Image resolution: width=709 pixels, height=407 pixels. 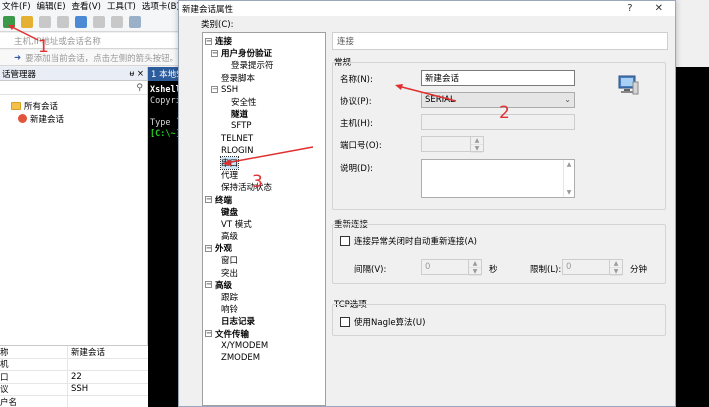 I want to click on chevron-down-icon: ⌄, so click(x=567, y=99).